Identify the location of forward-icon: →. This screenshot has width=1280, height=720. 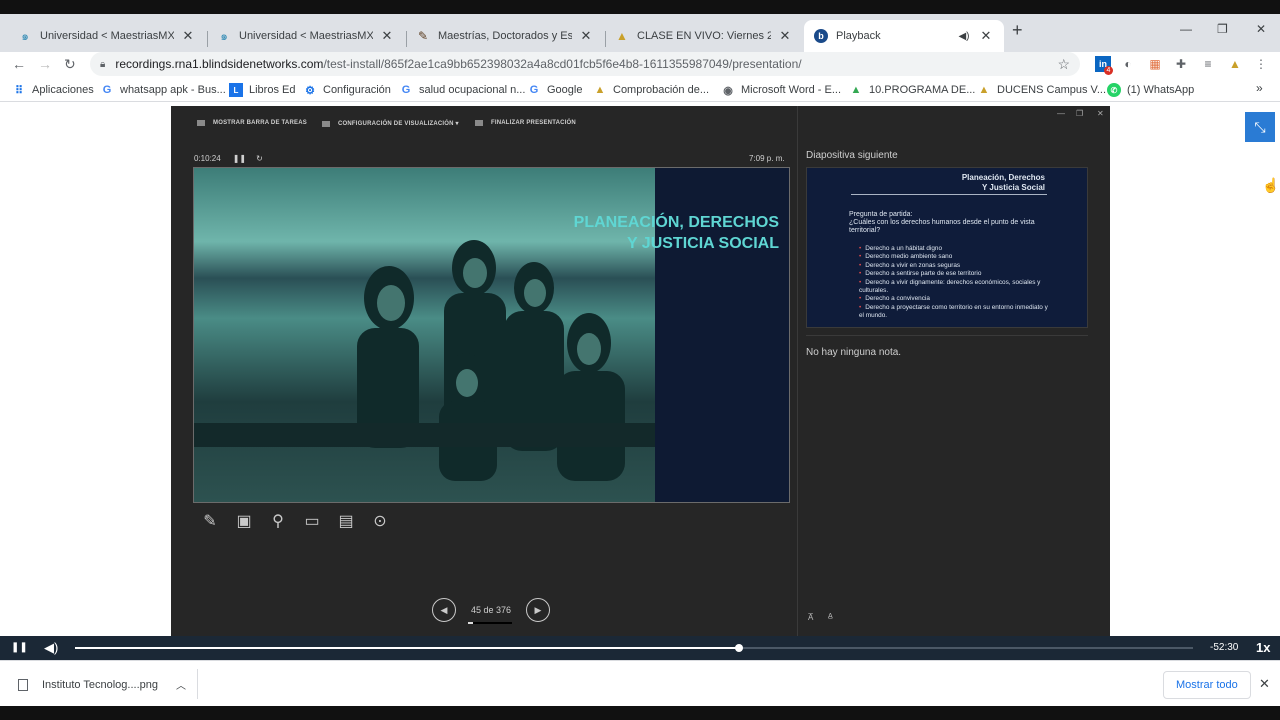
(45, 64).